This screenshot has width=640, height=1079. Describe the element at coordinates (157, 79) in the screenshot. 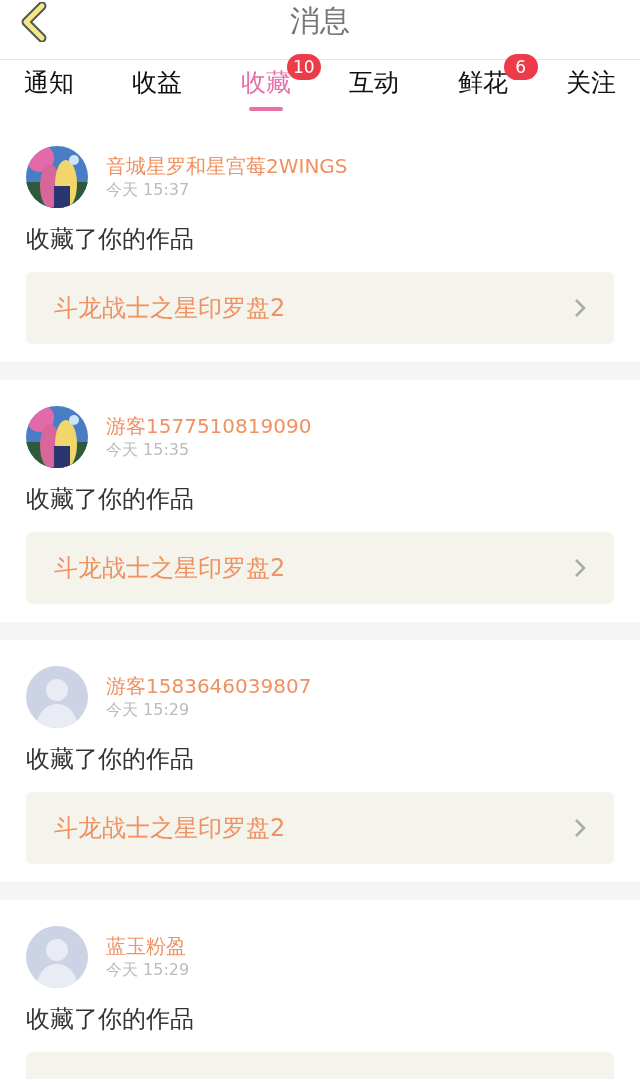

I see `tab: 收益` at that location.